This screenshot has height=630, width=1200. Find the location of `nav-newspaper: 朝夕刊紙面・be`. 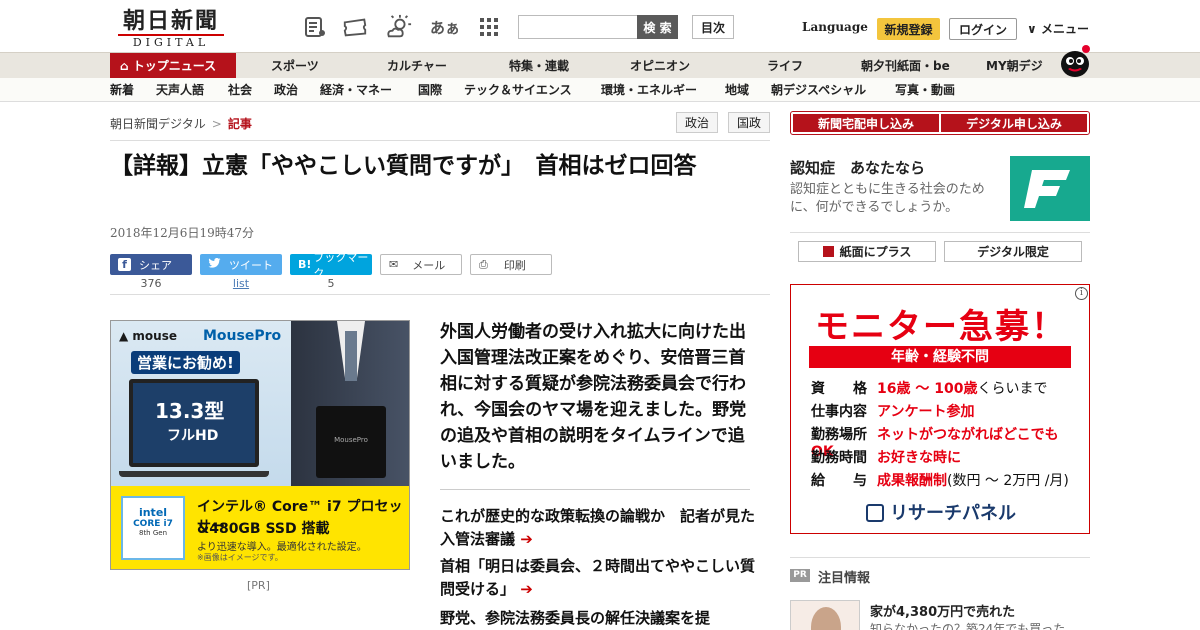

nav-newspaper: 朝夕刊紙面・be is located at coordinates (905, 66).